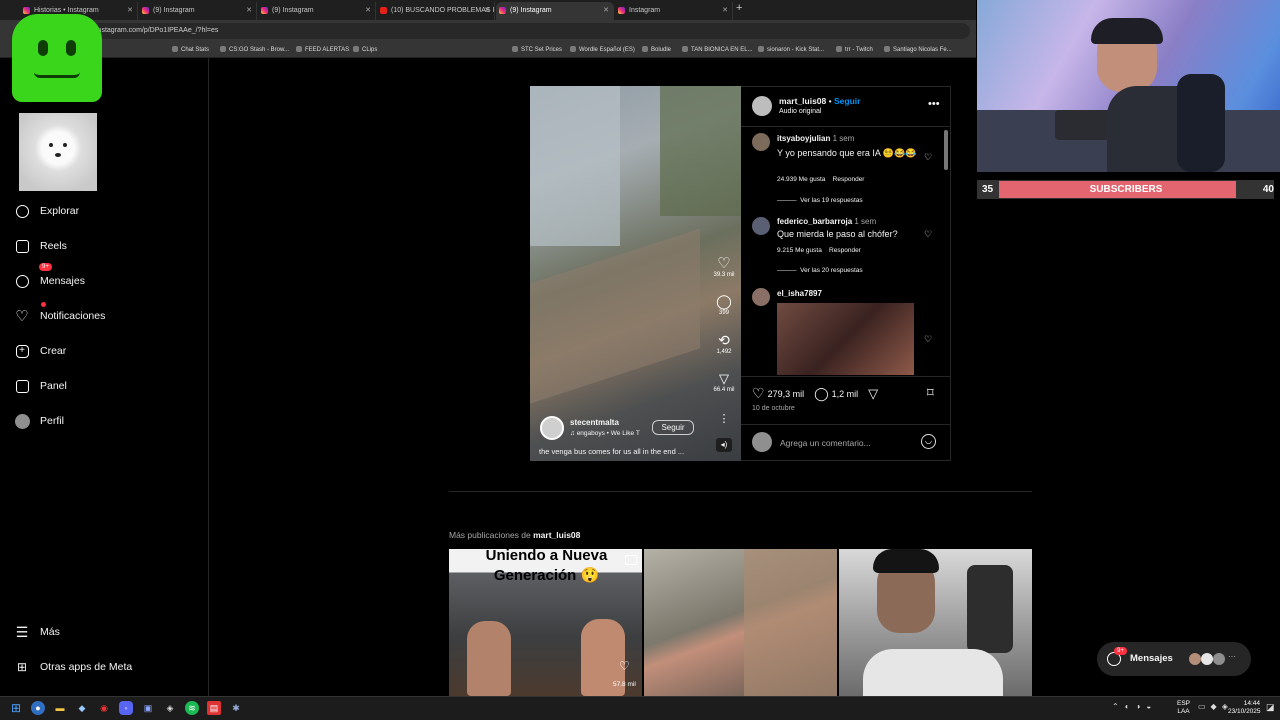 This screenshot has height=720, width=1280. Describe the element at coordinates (820, 270) in the screenshot. I see `view-replies-button: ——— Ver las 20 respuestas` at that location.